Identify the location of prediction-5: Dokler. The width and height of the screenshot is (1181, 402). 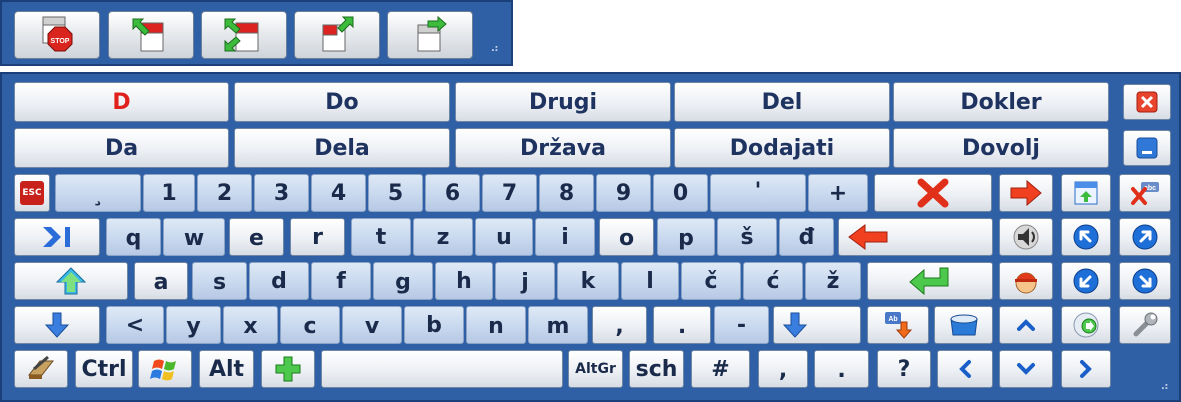
(1001, 102).